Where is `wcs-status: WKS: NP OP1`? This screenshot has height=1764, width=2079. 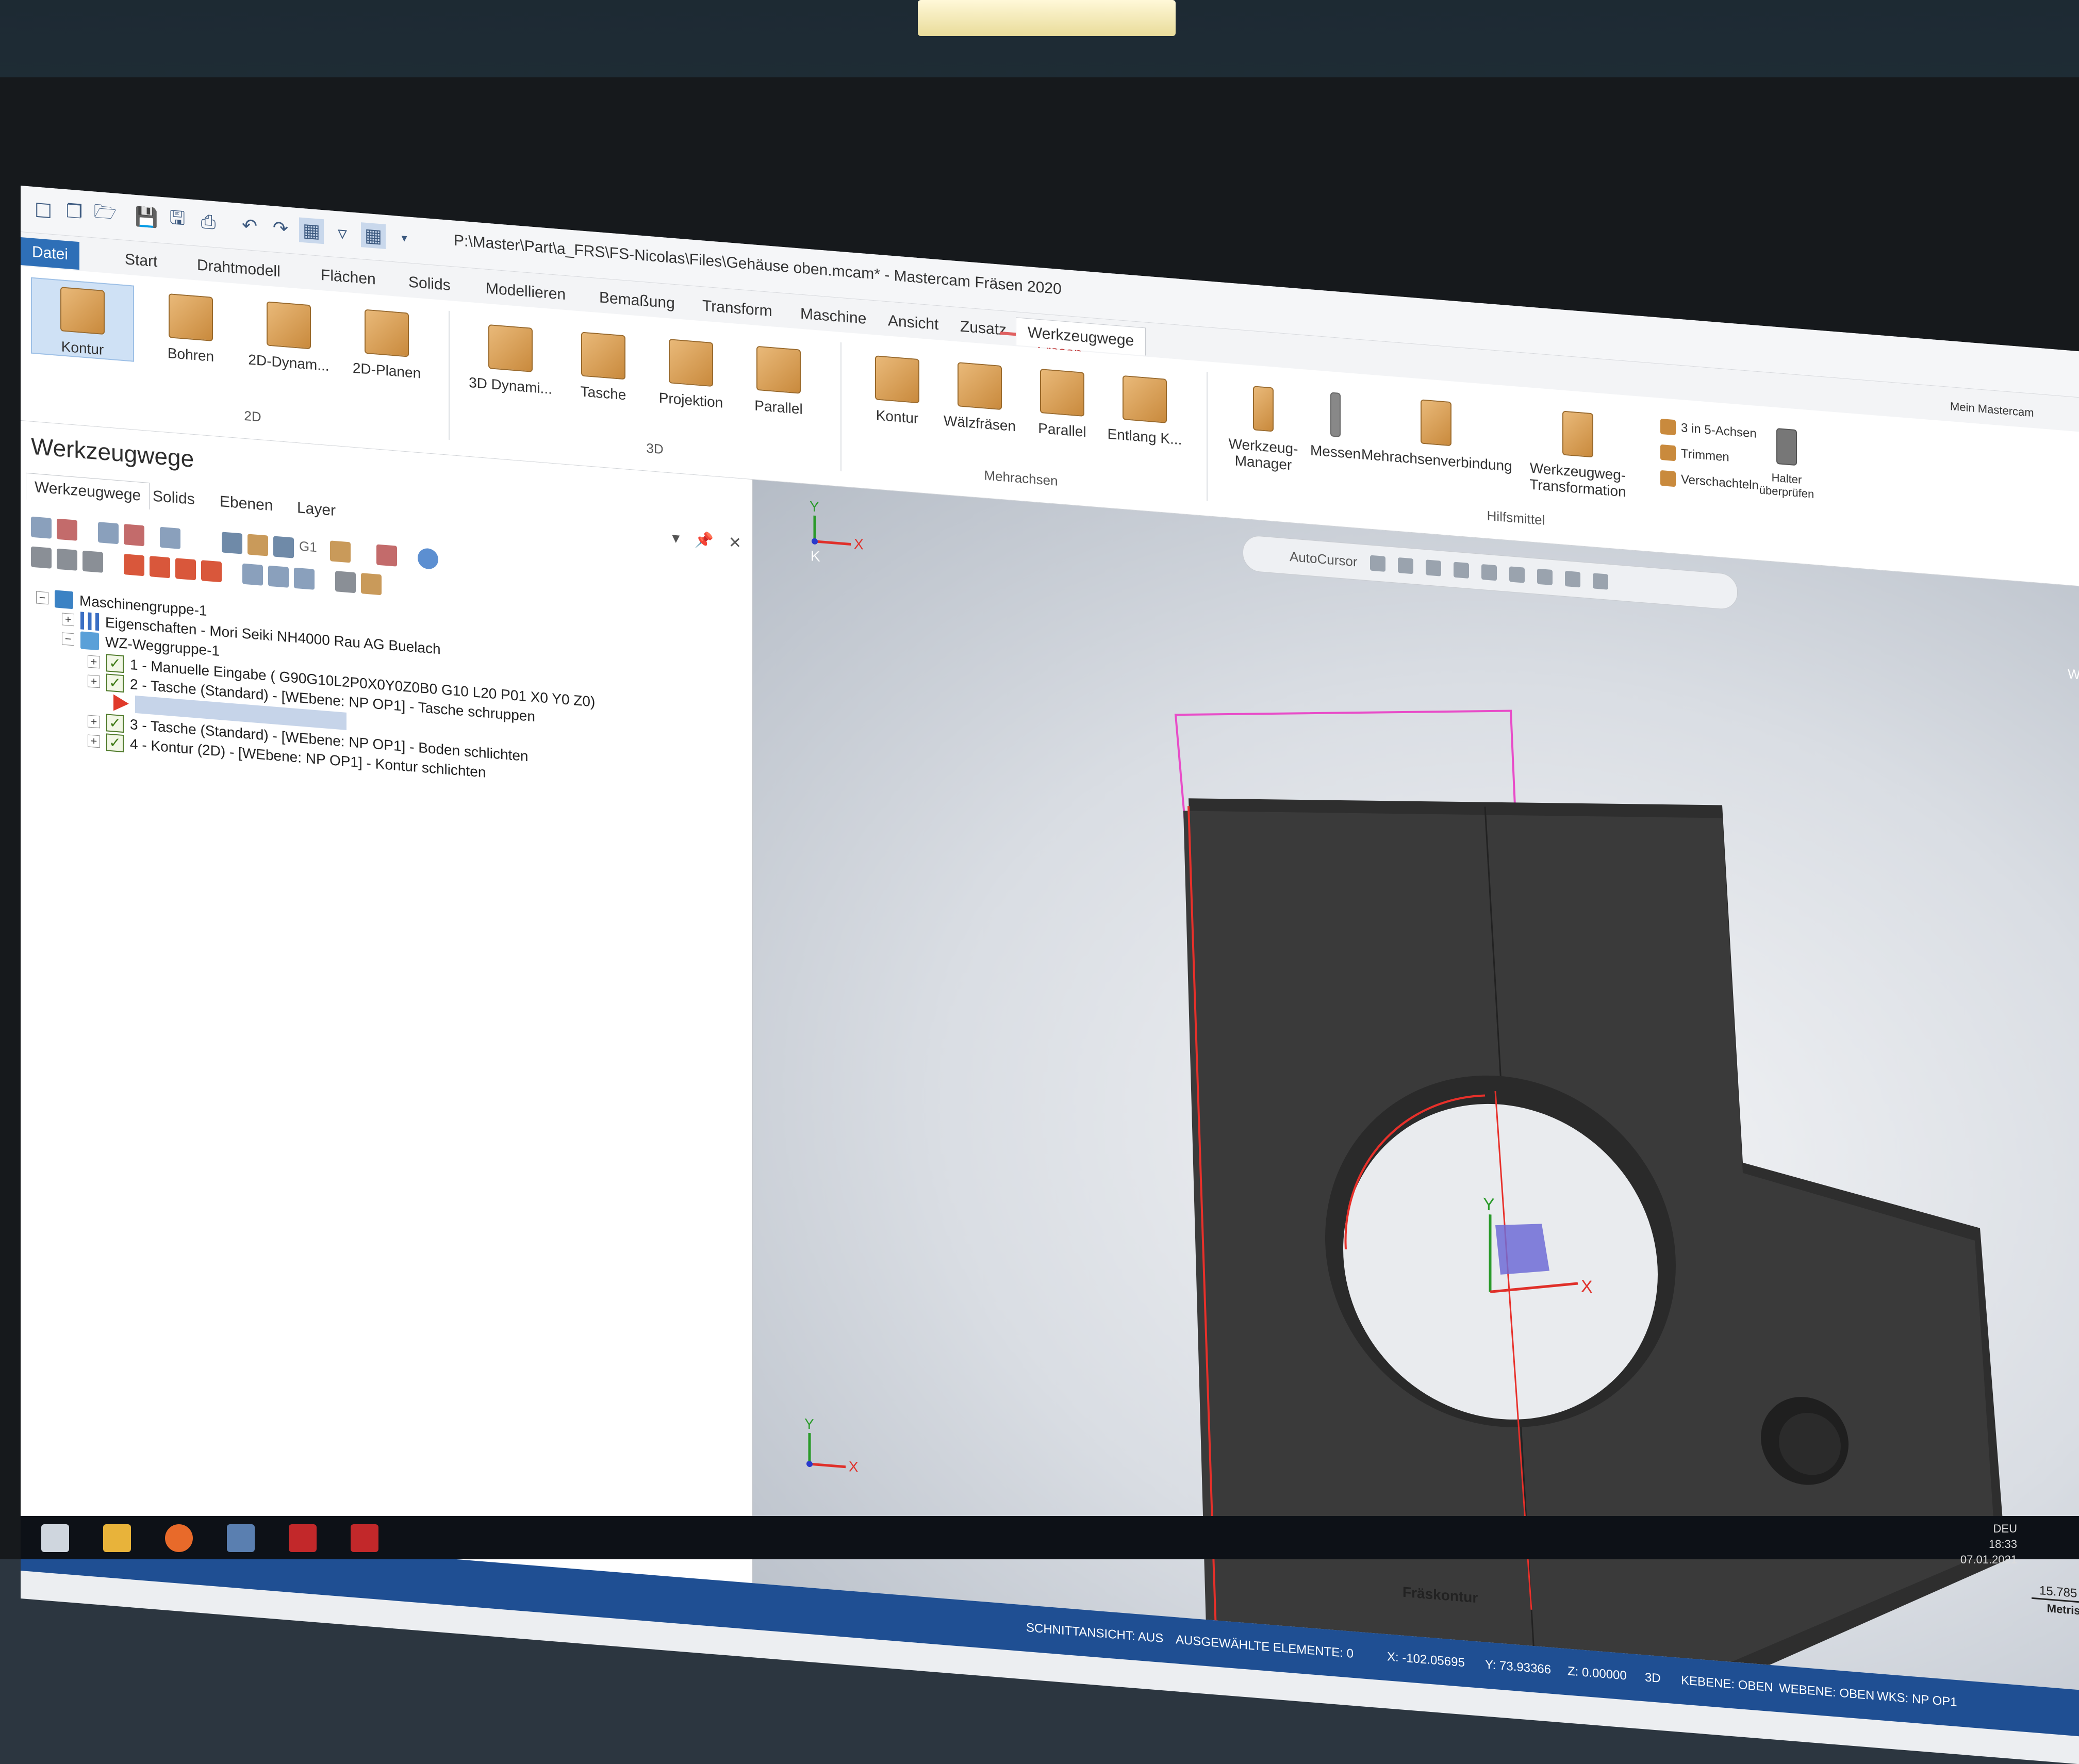 wcs-status: WKS: NP OP1 is located at coordinates (1917, 1699).